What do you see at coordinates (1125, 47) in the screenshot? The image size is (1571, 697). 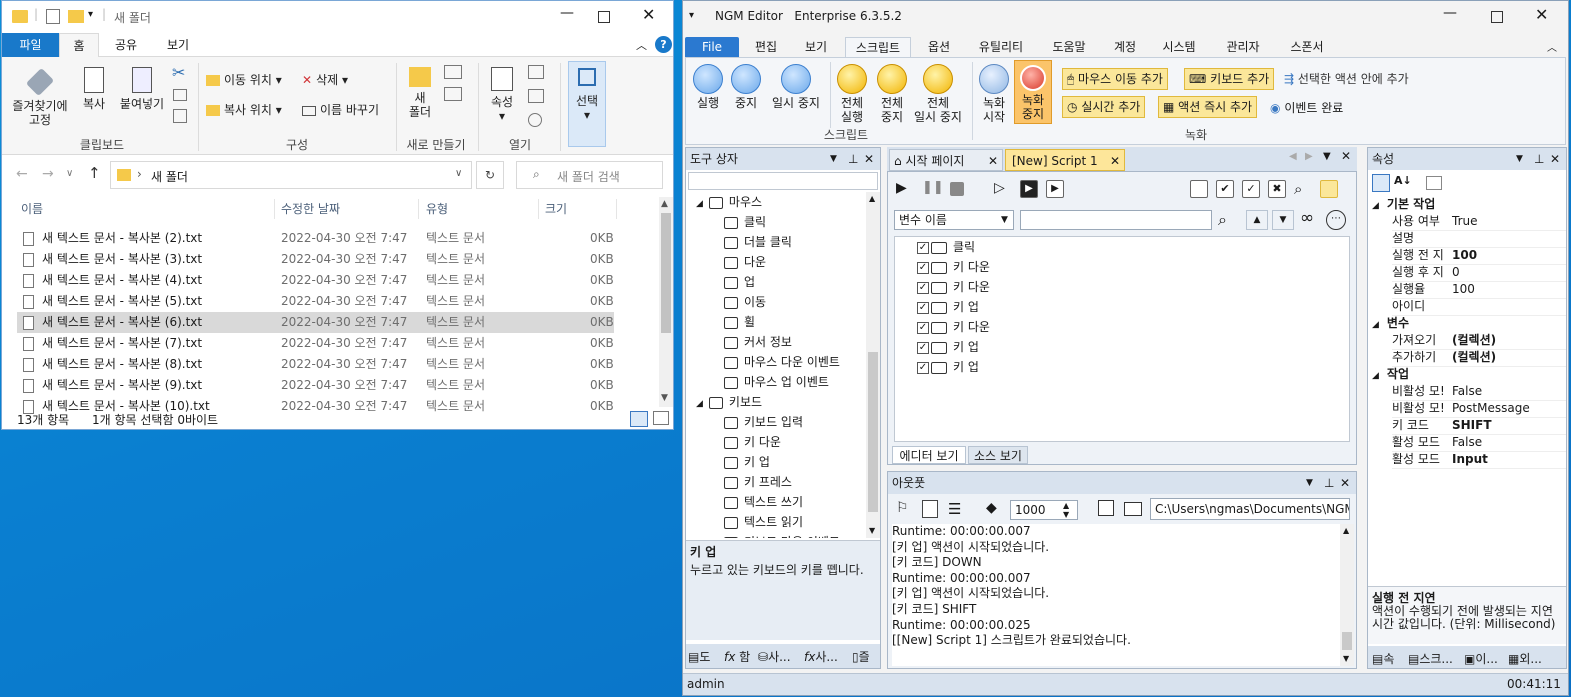 I see `menu-account: 계정` at bounding box center [1125, 47].